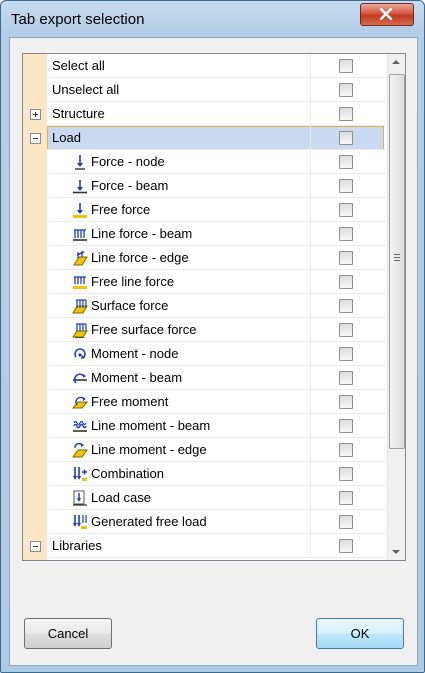 This screenshot has width=425, height=673. Describe the element at coordinates (135, 353) in the screenshot. I see `row-label: Moment - node` at that location.